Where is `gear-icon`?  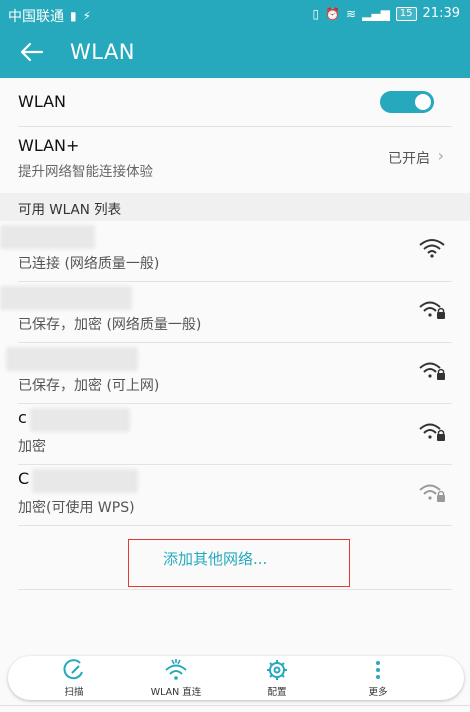
gear-icon is located at coordinates (277, 670).